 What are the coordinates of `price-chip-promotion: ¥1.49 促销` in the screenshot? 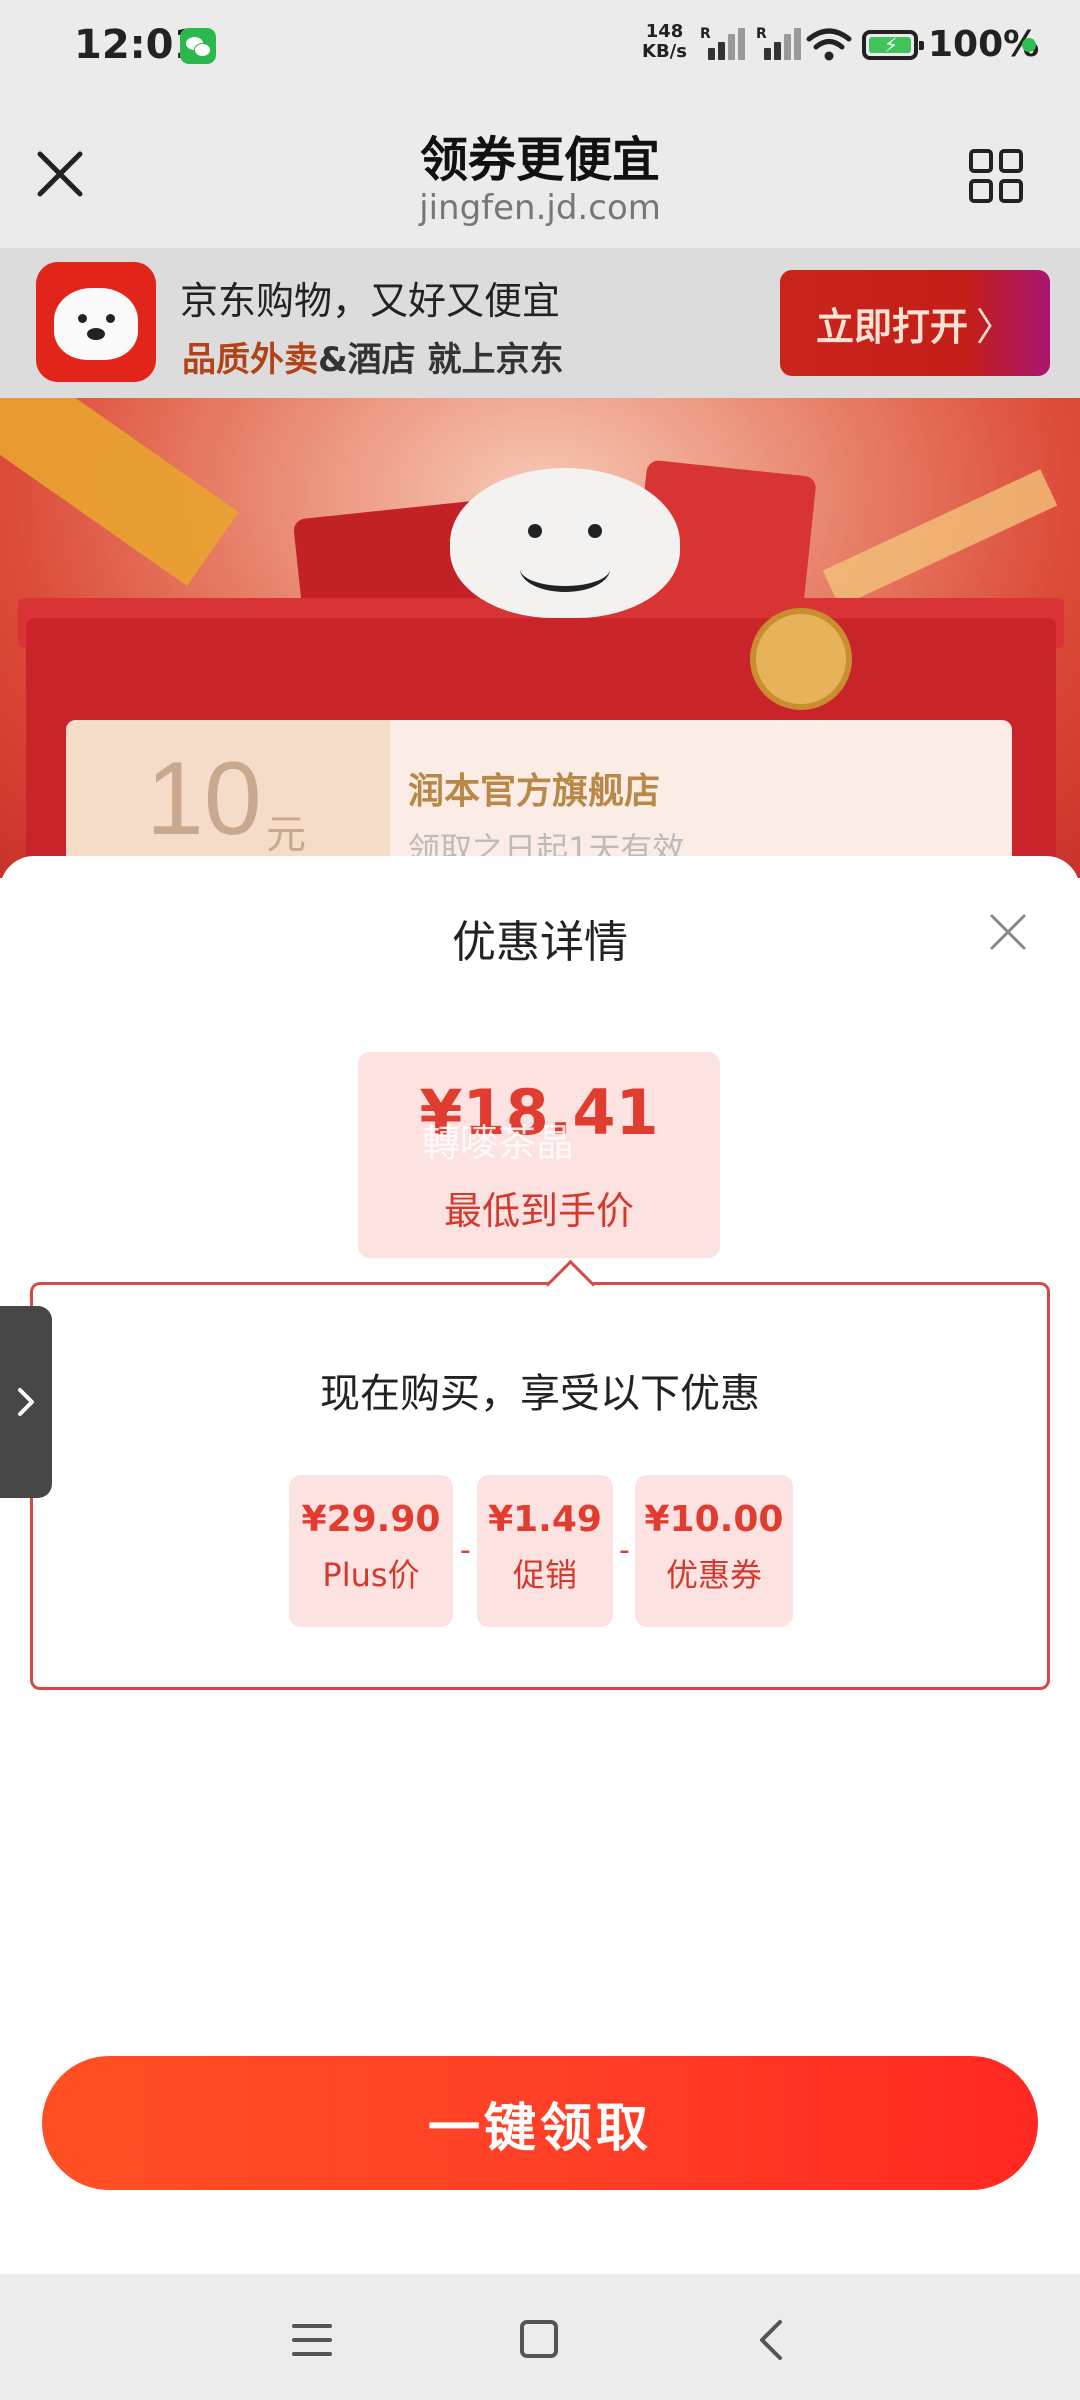 It's located at (545, 1551).